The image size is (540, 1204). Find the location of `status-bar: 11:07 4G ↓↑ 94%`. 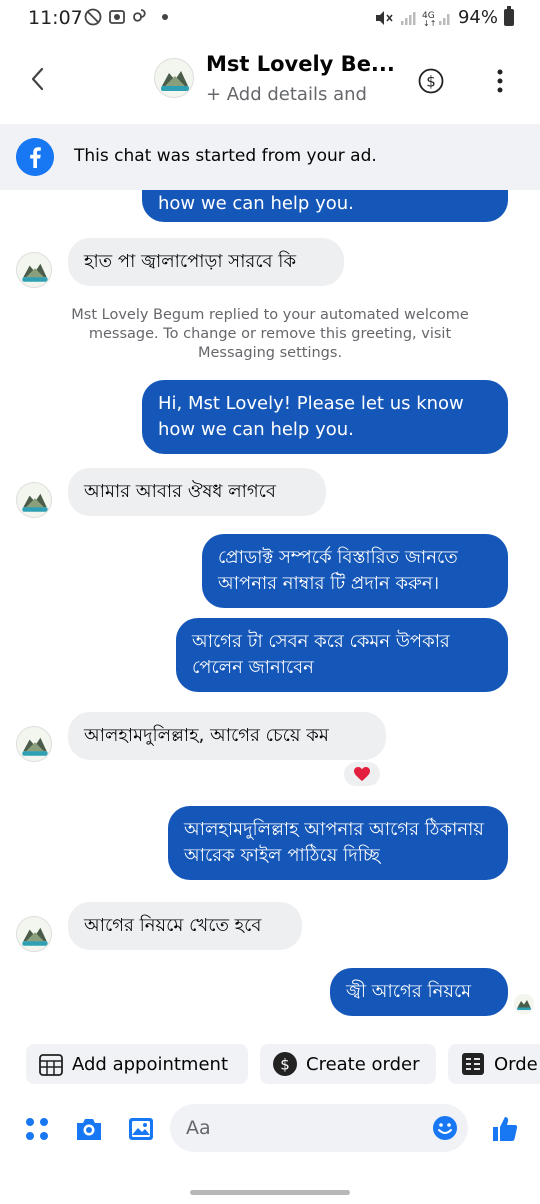

status-bar: 11:07 4G ↓↑ 94% is located at coordinates (270, 18).